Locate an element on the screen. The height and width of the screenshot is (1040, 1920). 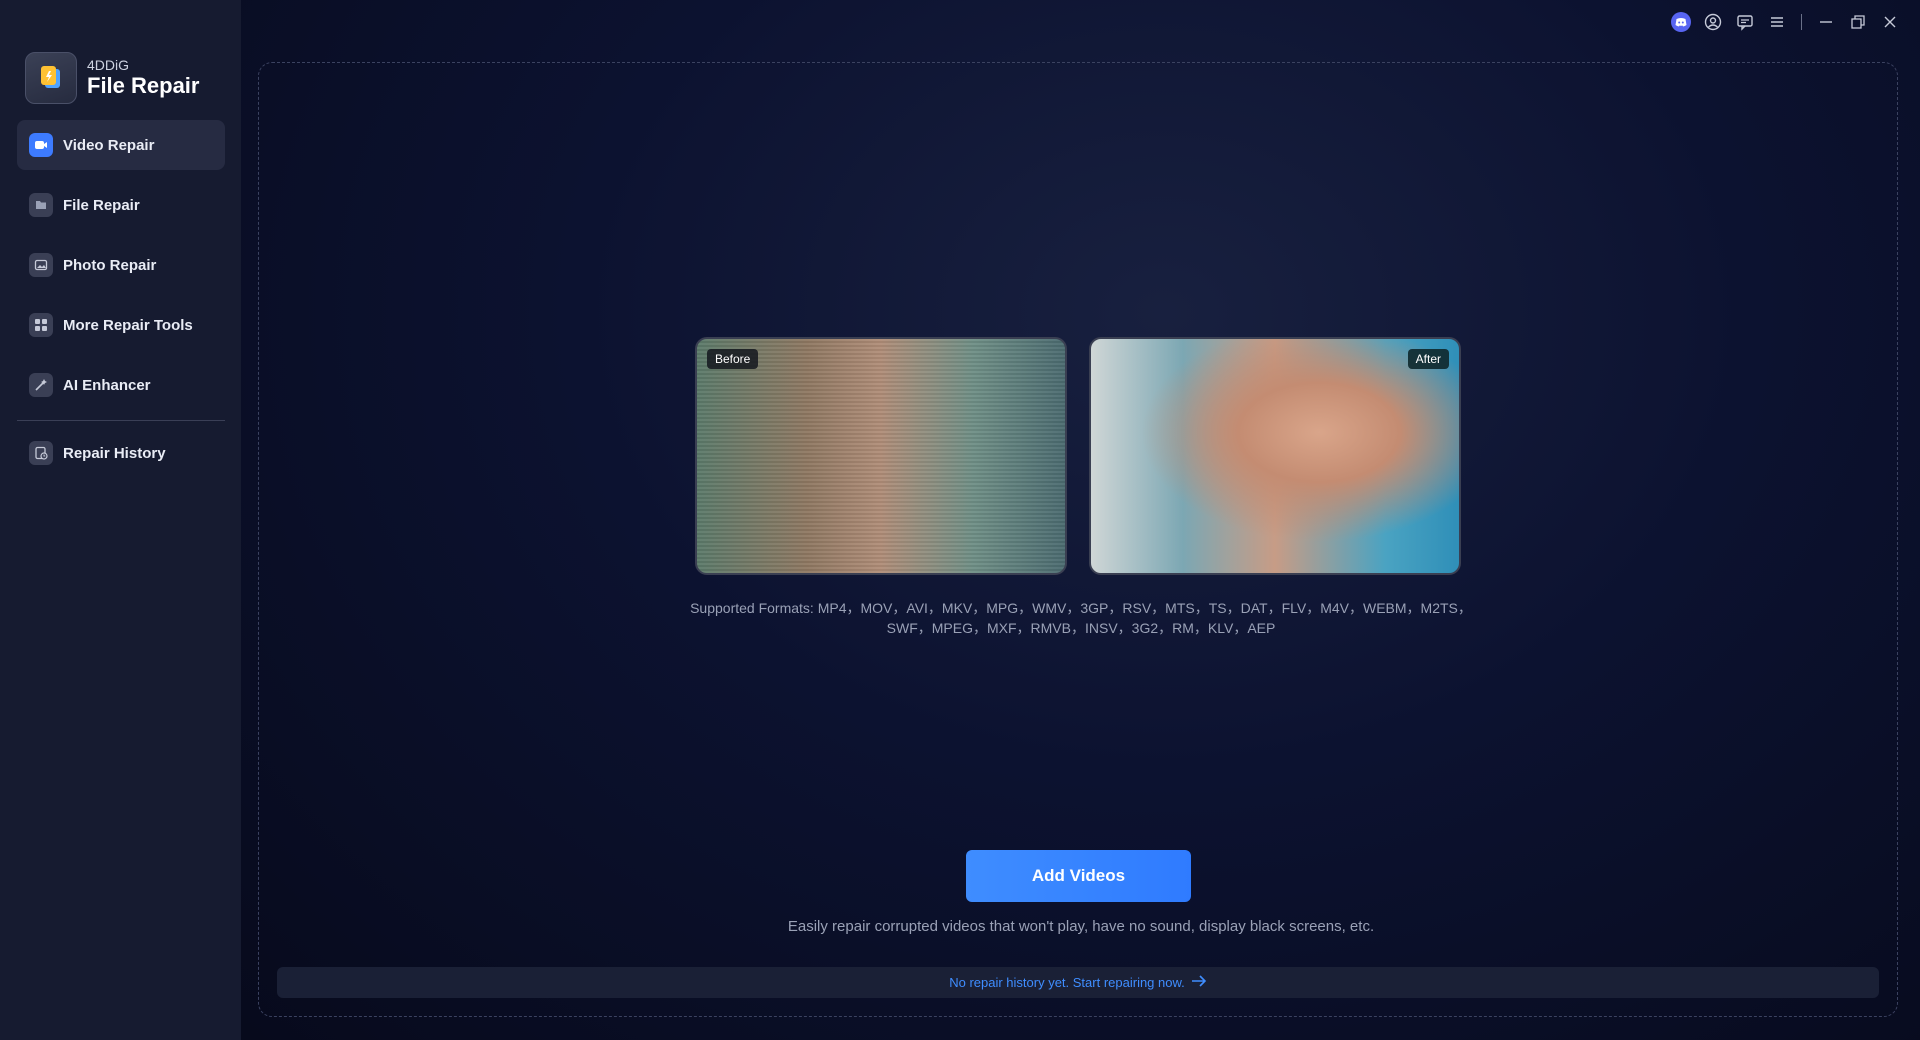
titlebar is located at coordinates (1785, 22).